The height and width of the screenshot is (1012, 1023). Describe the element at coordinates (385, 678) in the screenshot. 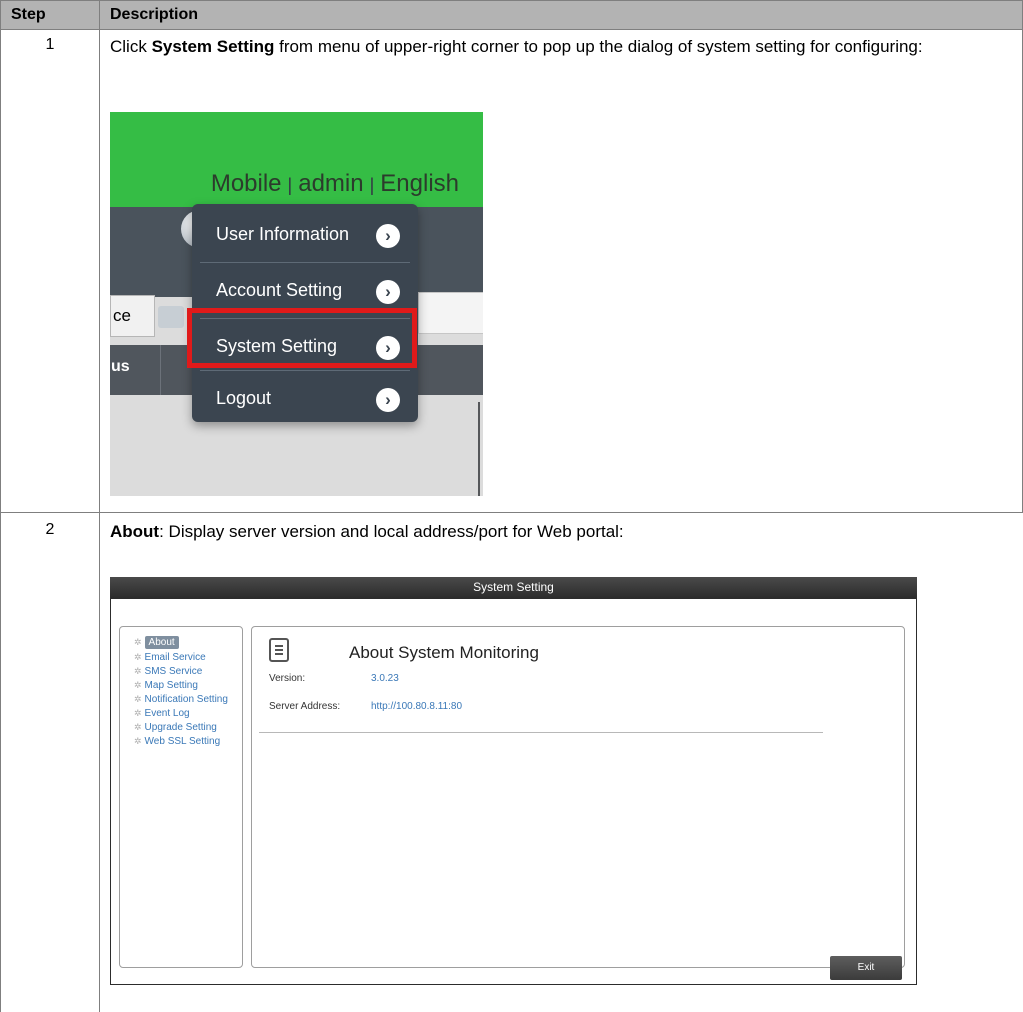

I see `version-value: 3.0.23` at that location.